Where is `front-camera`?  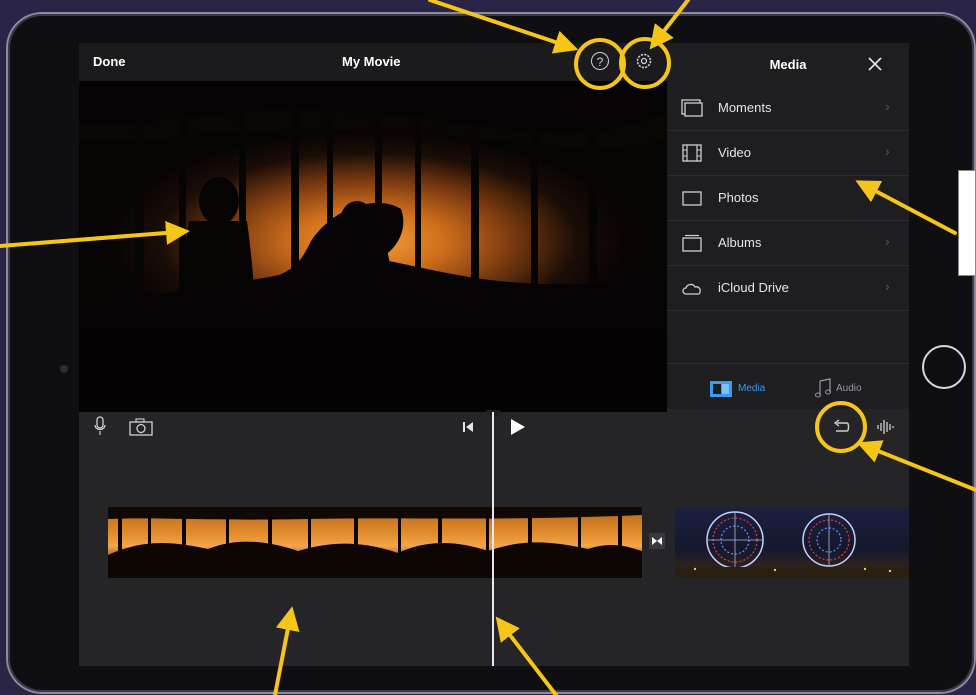
front-camera is located at coordinates (64, 369).